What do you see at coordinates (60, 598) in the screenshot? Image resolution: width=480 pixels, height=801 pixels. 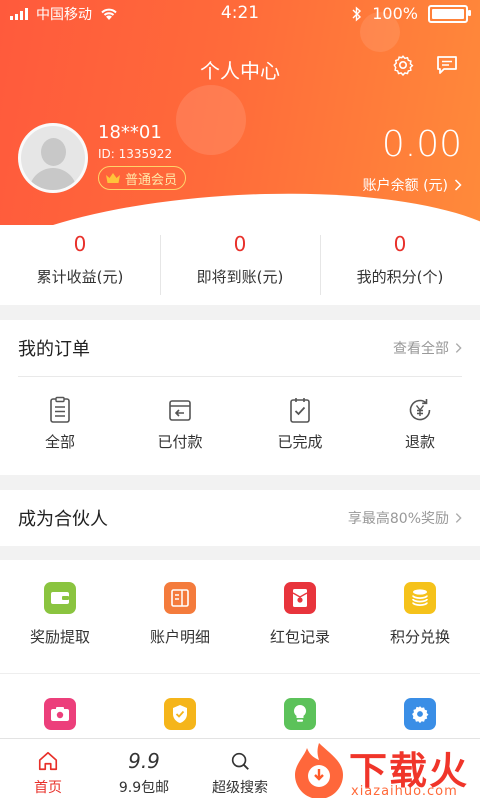 I see `wallet-icon` at bounding box center [60, 598].